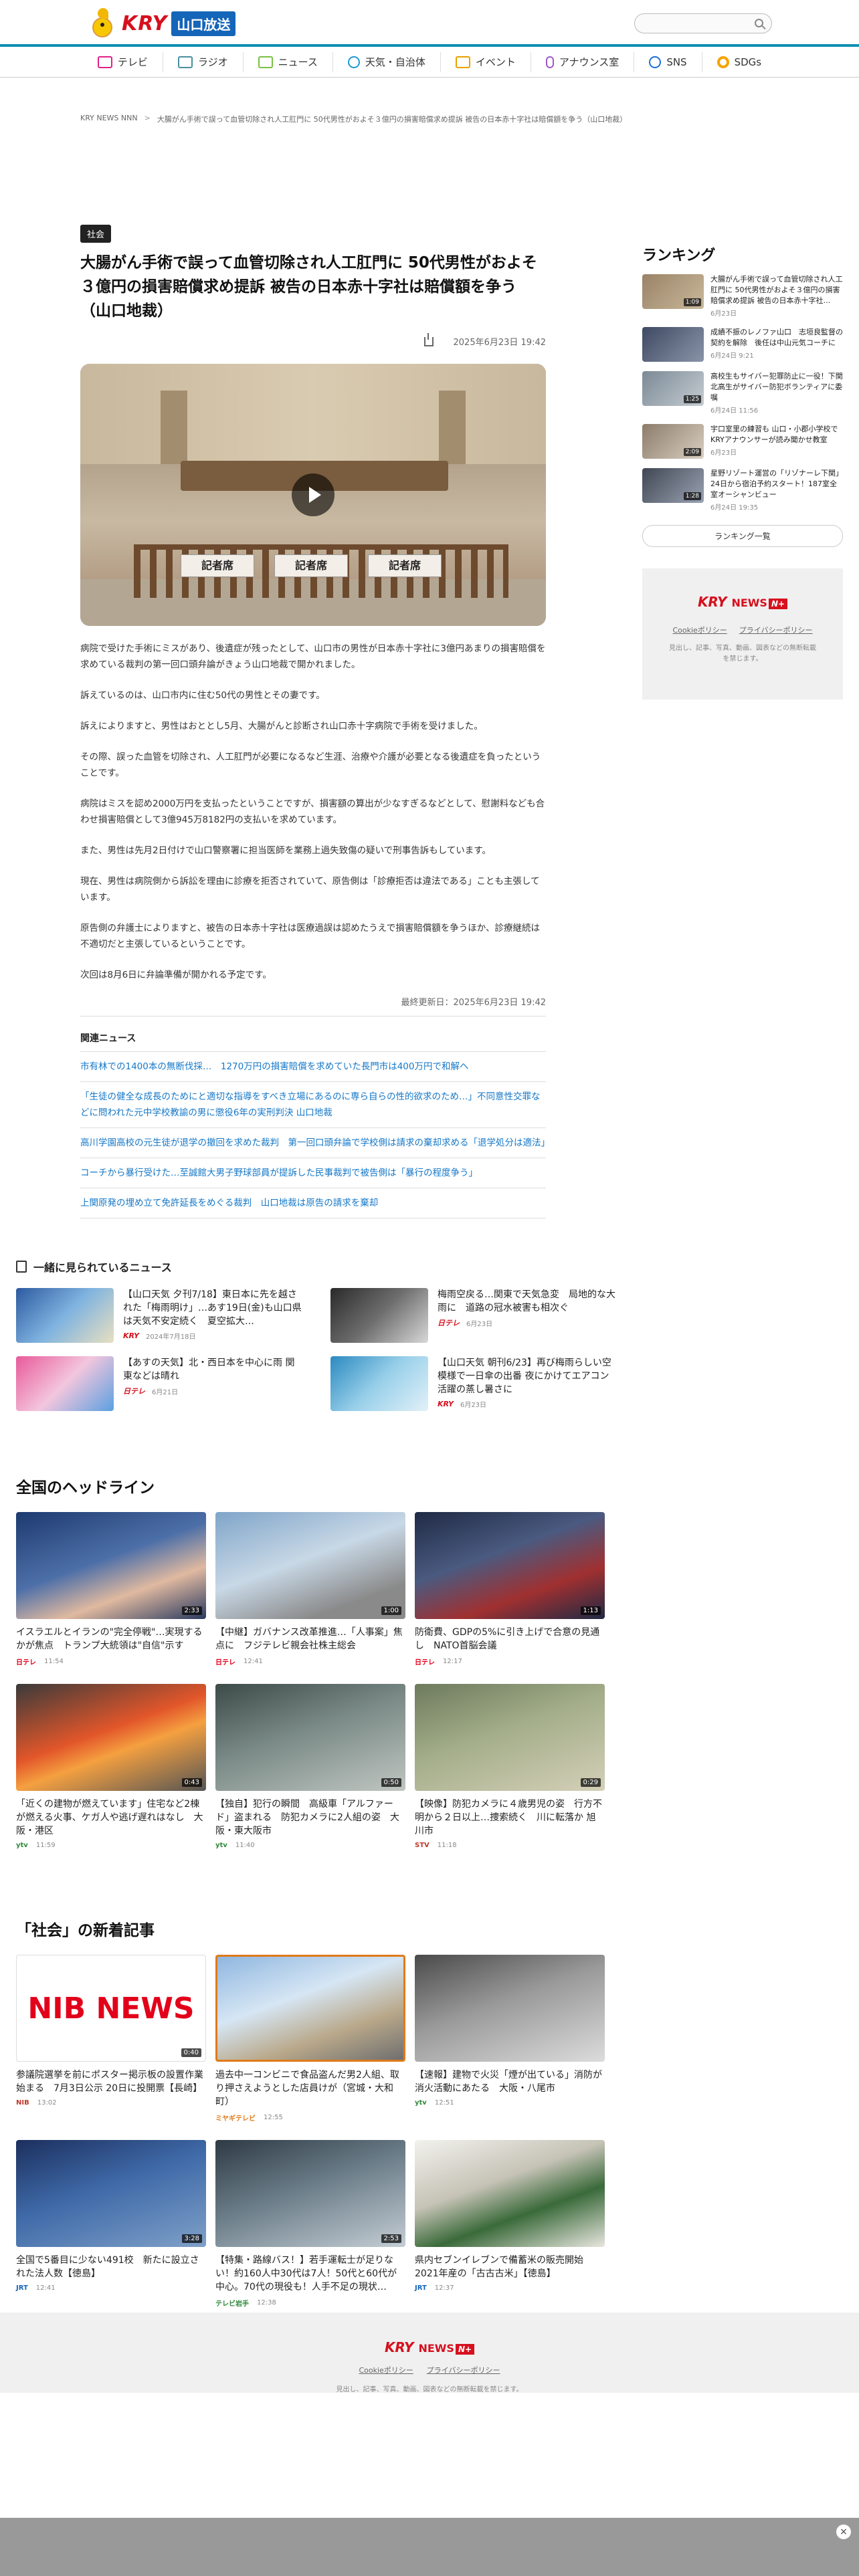 The width and height of the screenshot is (859, 2576). What do you see at coordinates (86, 1488) in the screenshot?
I see `national-headlines-heading: 全国のヘッドライン` at bounding box center [86, 1488].